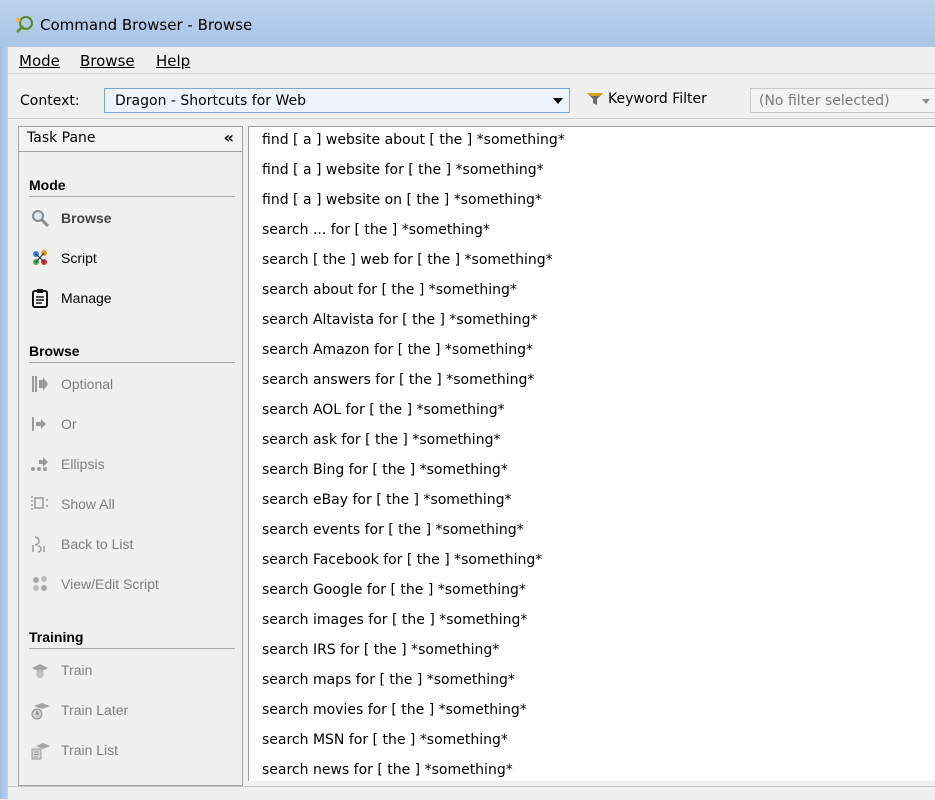 This screenshot has width=935, height=800. Describe the element at coordinates (56, 637) in the screenshot. I see `section-title-training: Training` at that location.